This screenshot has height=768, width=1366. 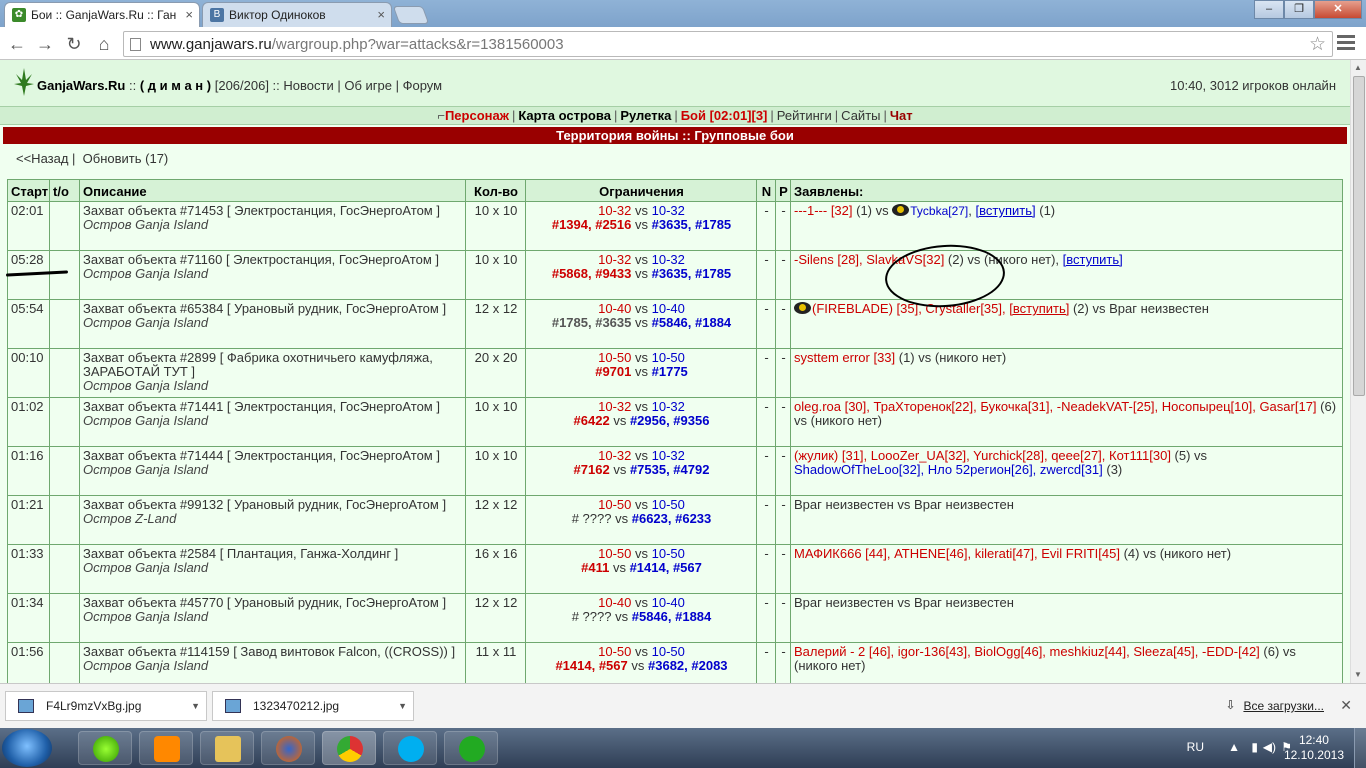 What do you see at coordinates (495, 471) in the screenshot?
I see `team-size: 10 x 10` at bounding box center [495, 471].